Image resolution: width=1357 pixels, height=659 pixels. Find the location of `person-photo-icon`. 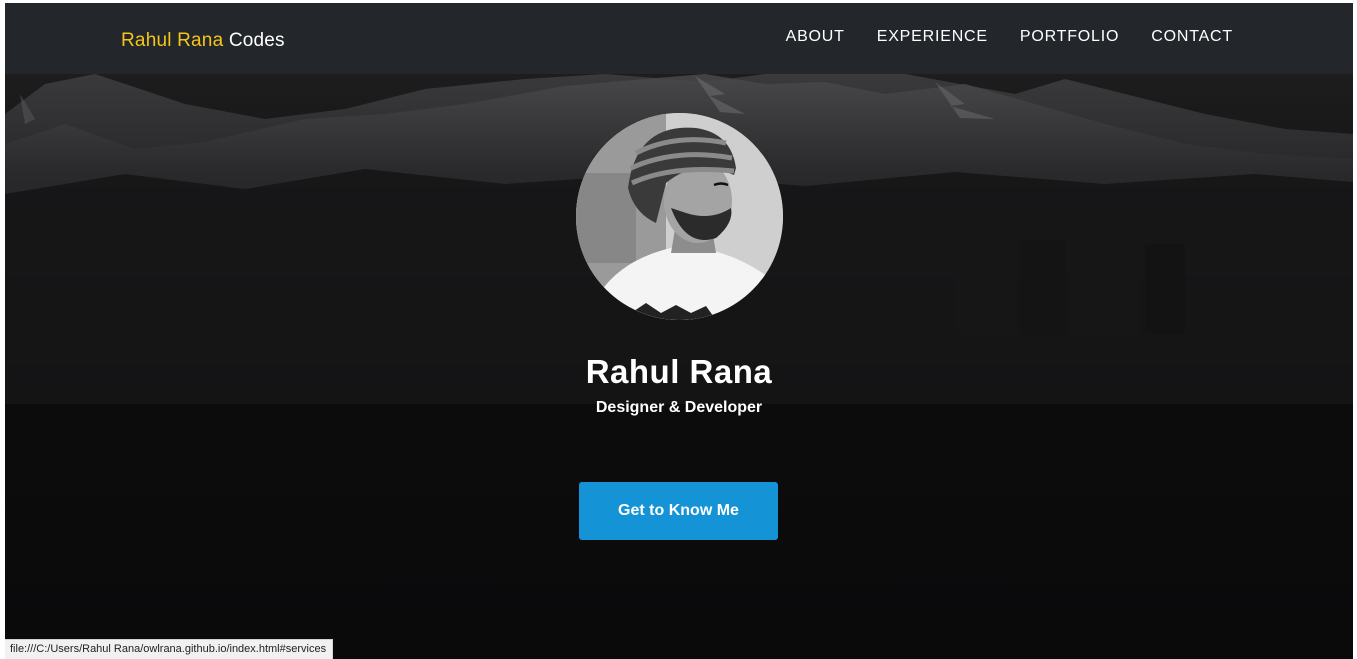

person-photo-icon is located at coordinates (679, 216).